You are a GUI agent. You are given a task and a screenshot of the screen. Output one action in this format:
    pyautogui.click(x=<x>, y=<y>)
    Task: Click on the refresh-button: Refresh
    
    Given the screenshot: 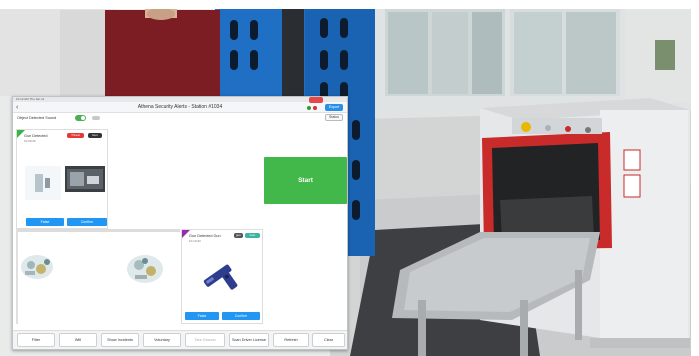 What is the action you would take?
    pyautogui.click(x=291, y=340)
    